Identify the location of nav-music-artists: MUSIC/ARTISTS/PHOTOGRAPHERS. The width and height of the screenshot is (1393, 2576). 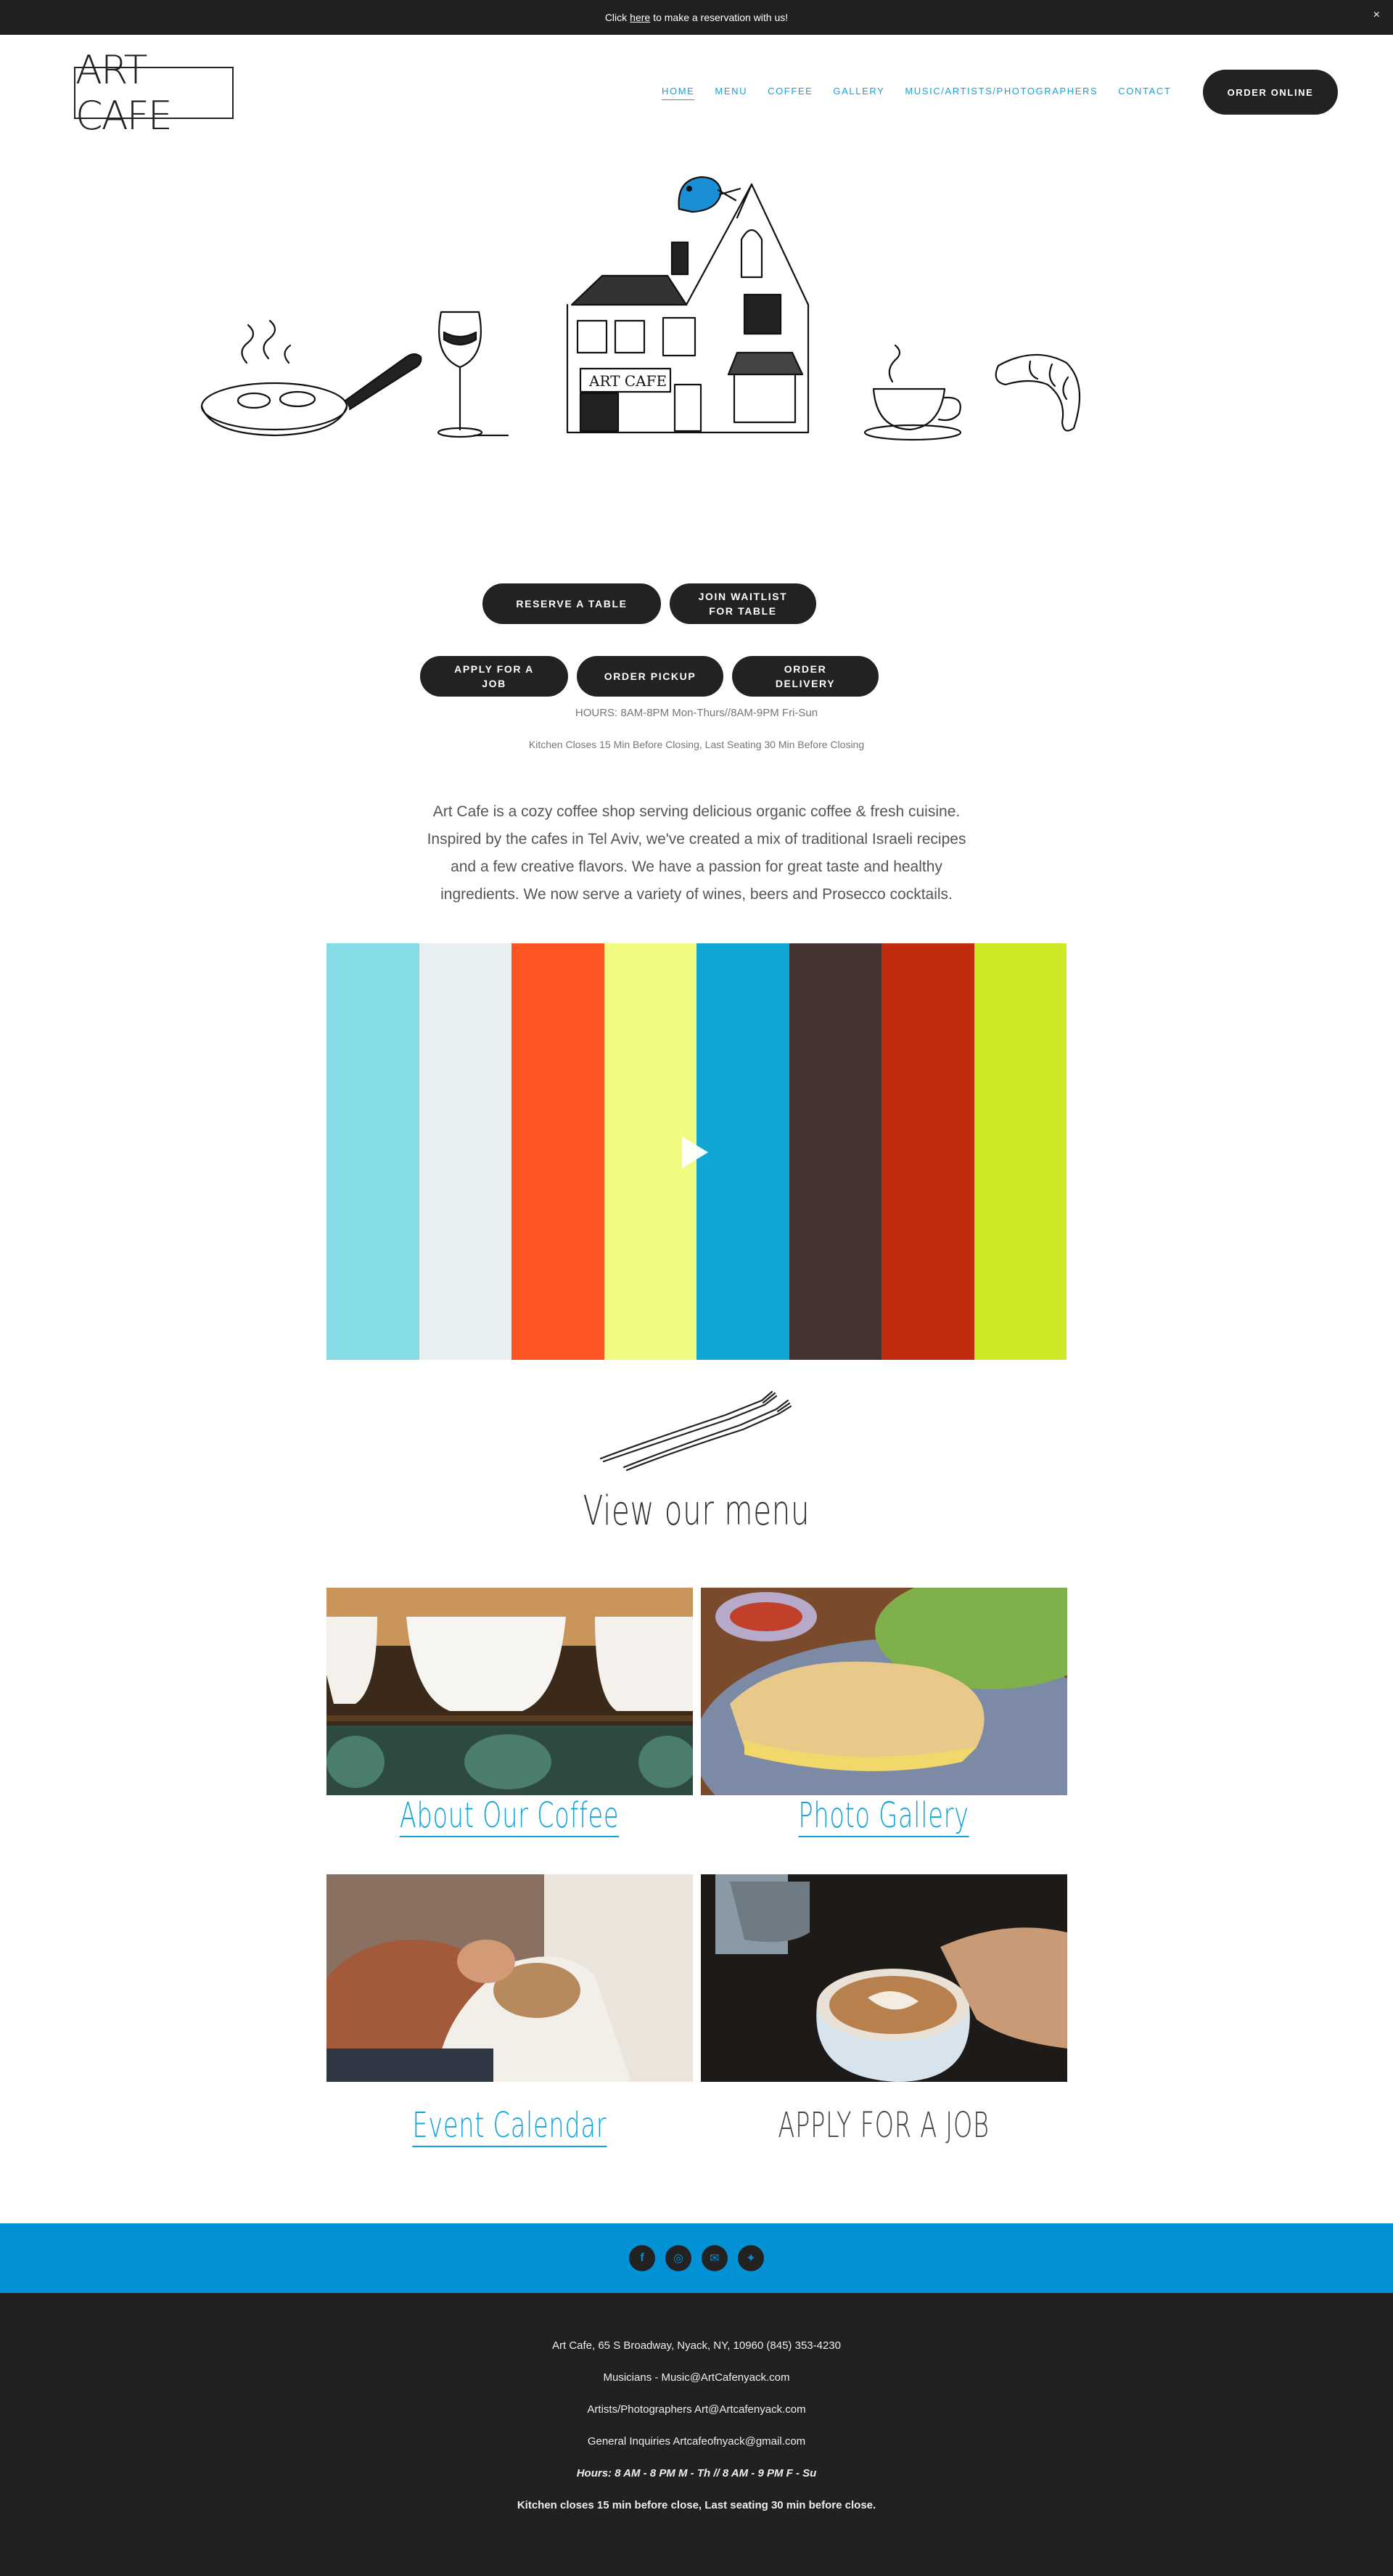
(1001, 93).